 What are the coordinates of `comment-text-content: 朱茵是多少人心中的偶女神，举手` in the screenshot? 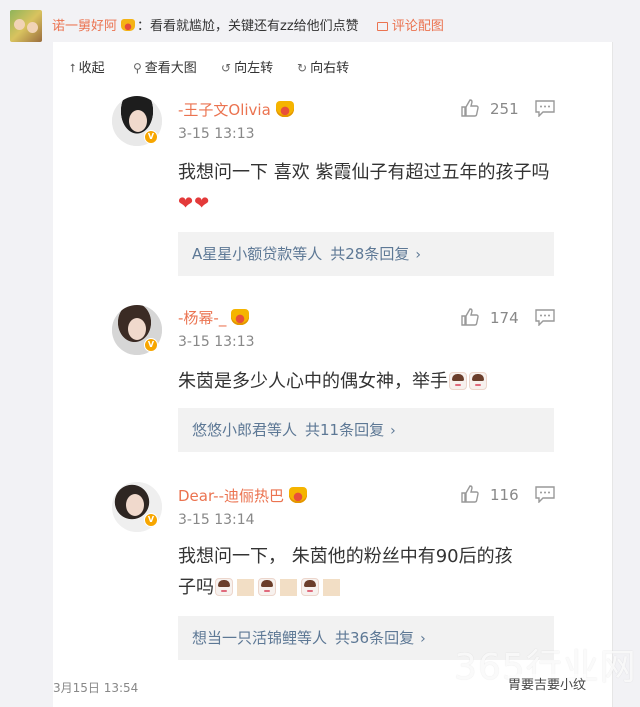 It's located at (313, 381).